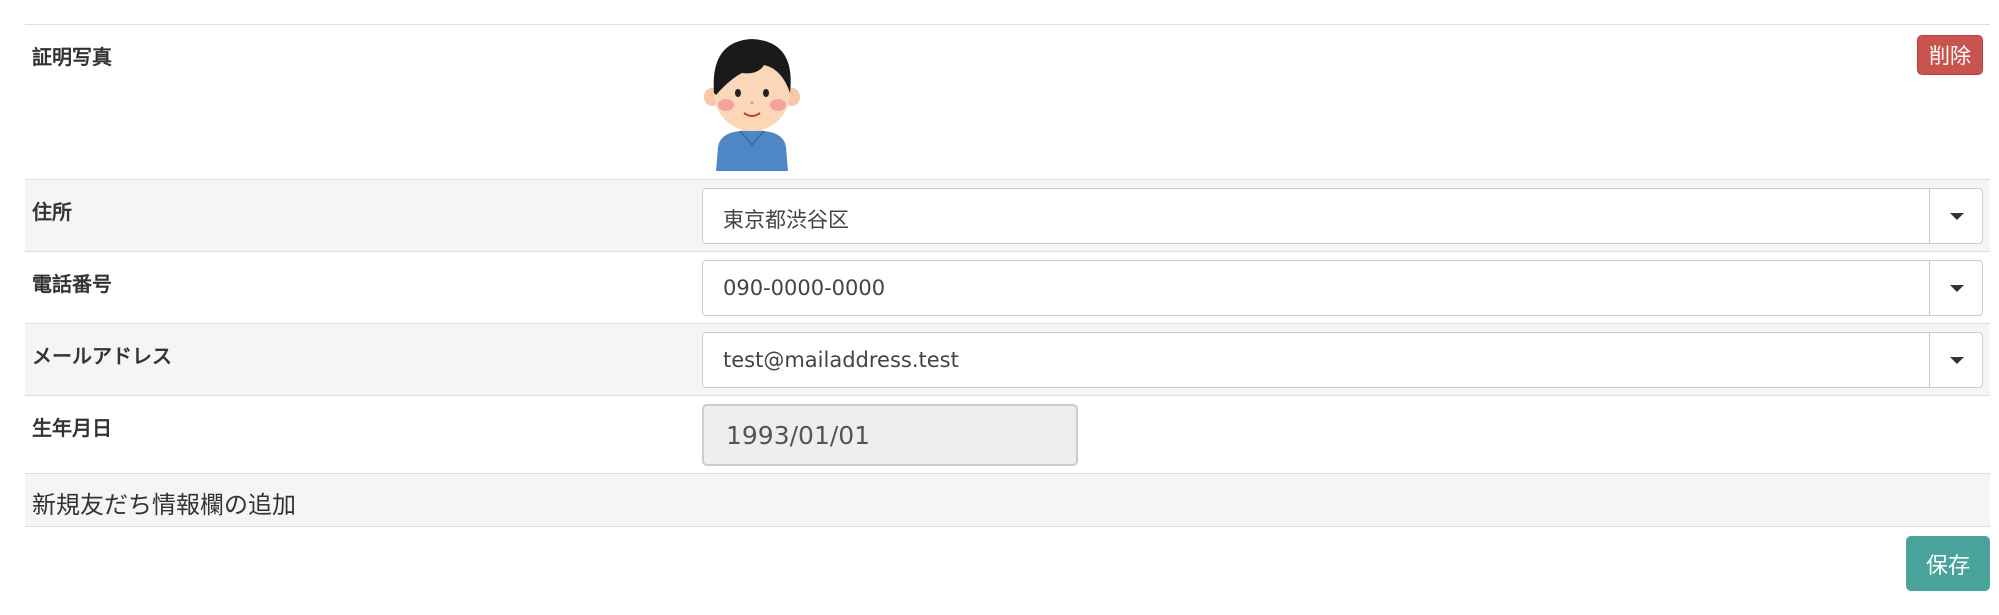 Image resolution: width=1999 pixels, height=615 pixels. Describe the element at coordinates (752, 105) in the screenshot. I see `id-photo-avatar` at that location.